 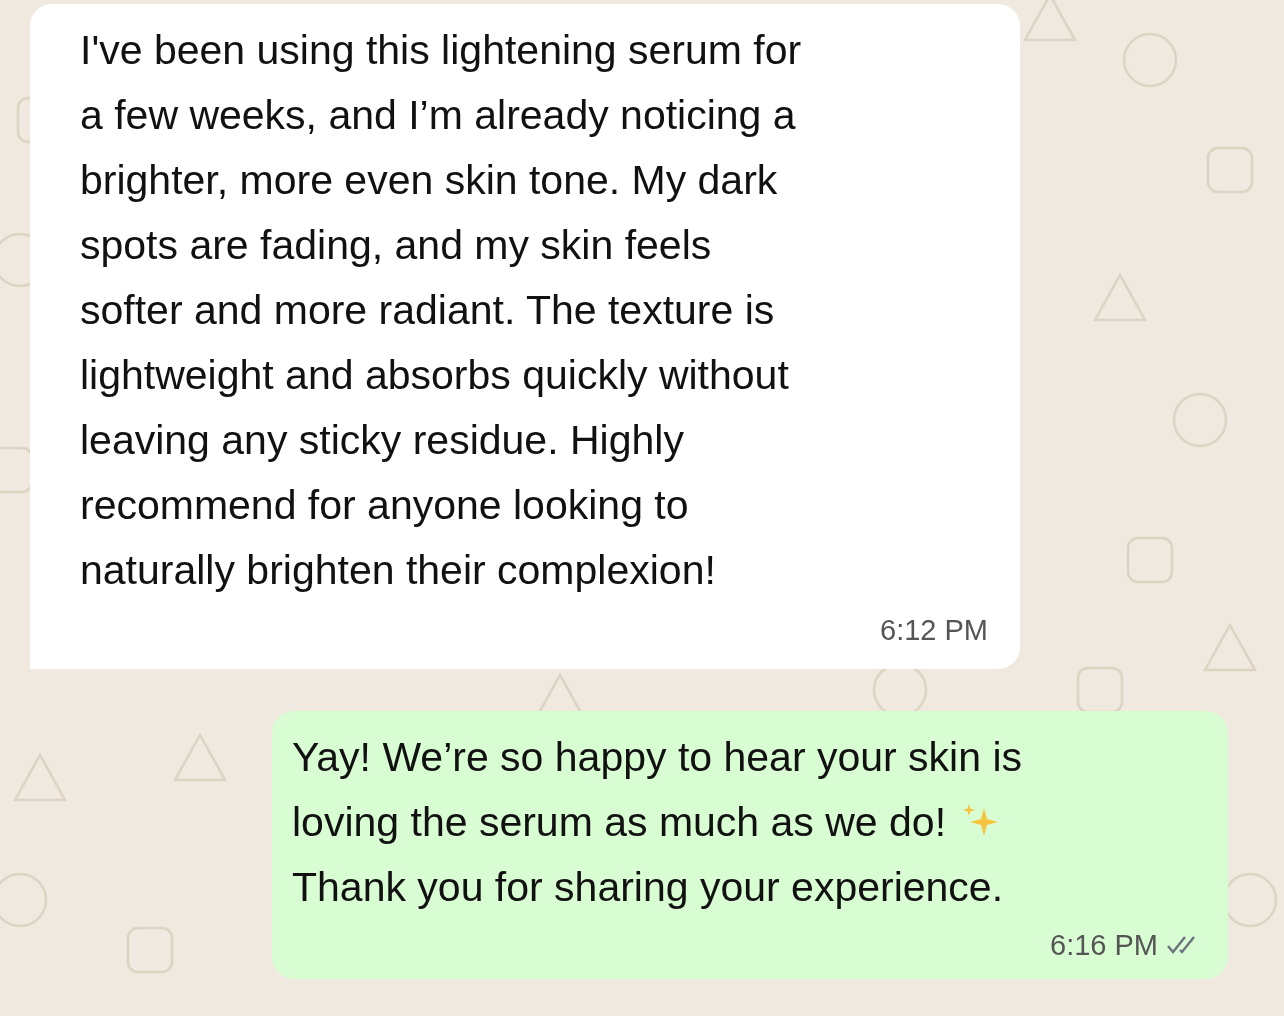 I want to click on message-text-line: Thank you for sharing your experience., so click(x=648, y=887).